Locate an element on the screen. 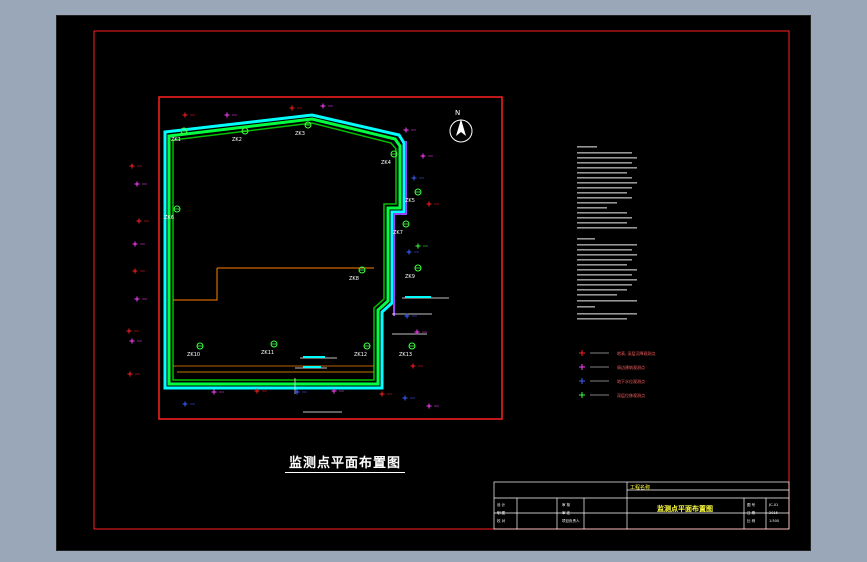 The image size is (867, 562). legend-label: 深层位移观测点 is located at coordinates (631, 395).